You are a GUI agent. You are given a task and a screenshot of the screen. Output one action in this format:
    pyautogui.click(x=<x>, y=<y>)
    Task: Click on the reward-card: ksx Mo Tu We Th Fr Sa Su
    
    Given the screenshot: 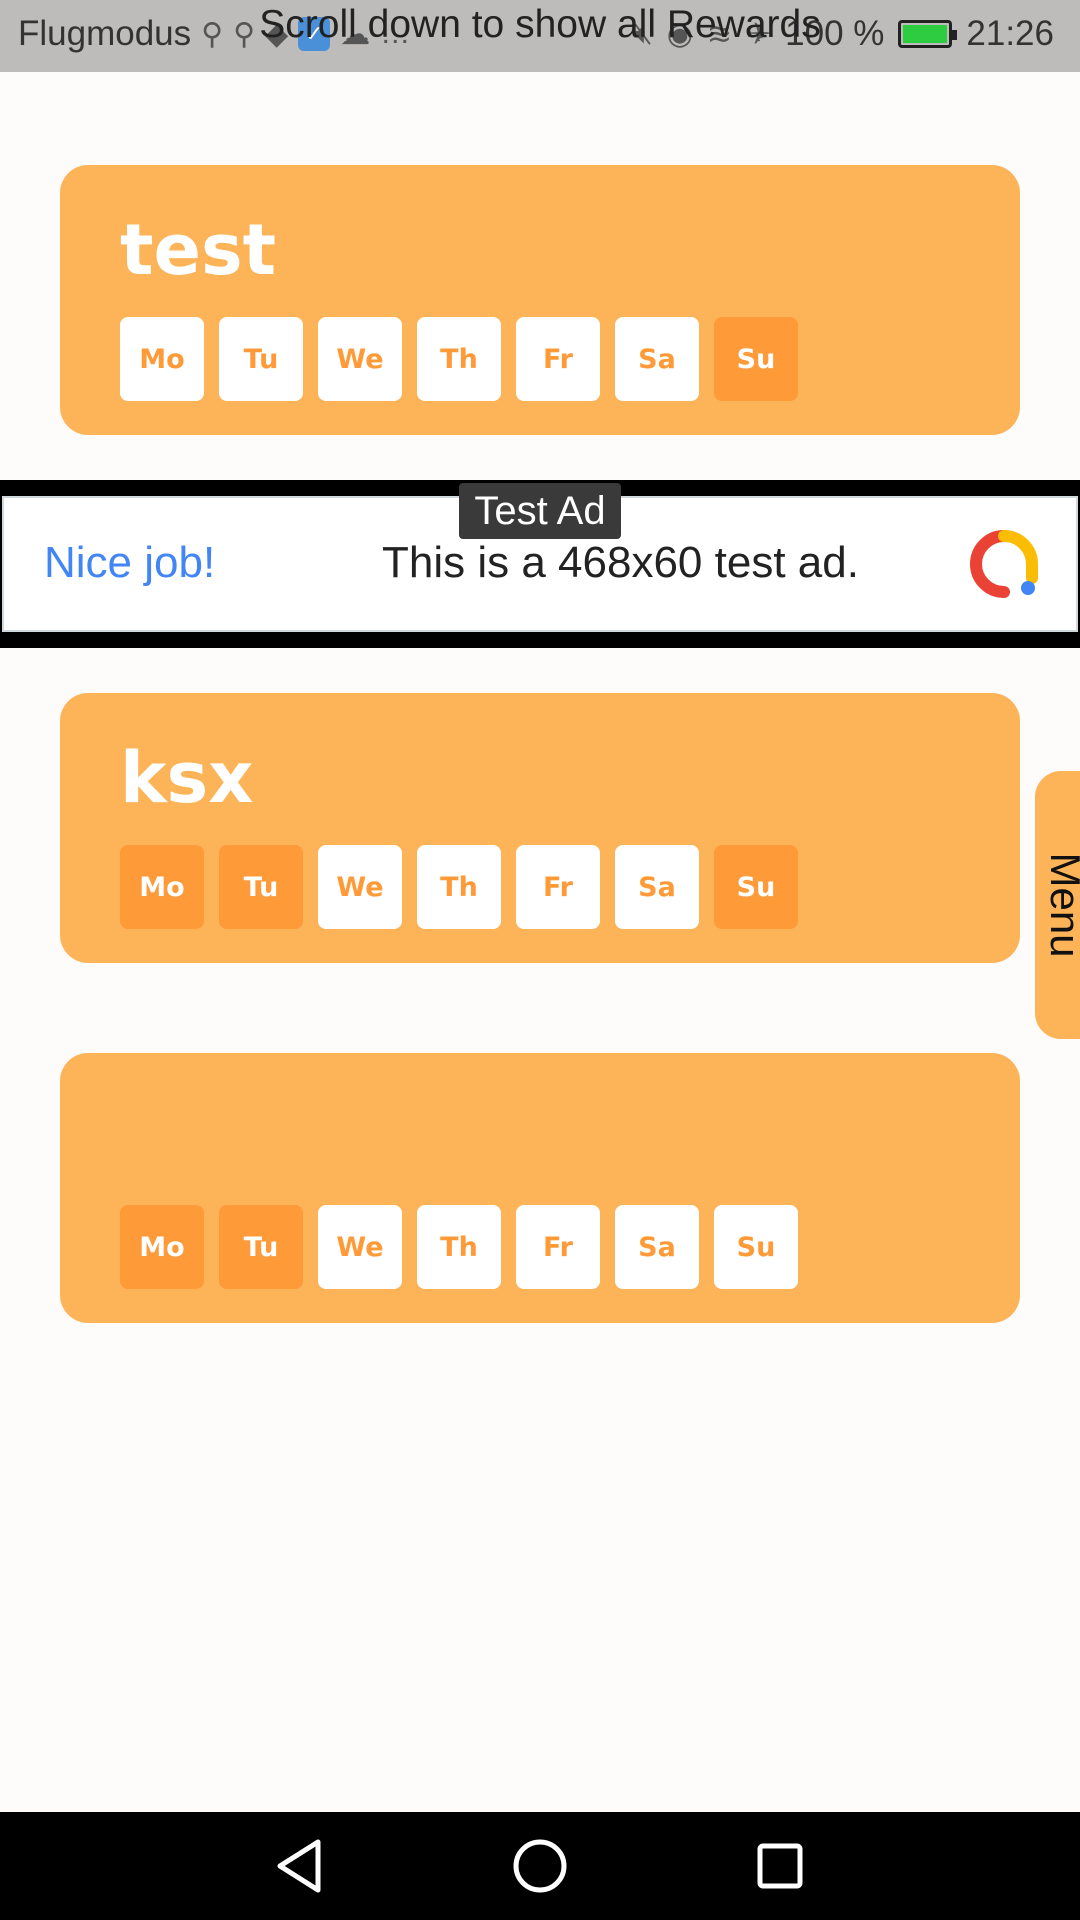 What is the action you would take?
    pyautogui.click(x=540, y=828)
    